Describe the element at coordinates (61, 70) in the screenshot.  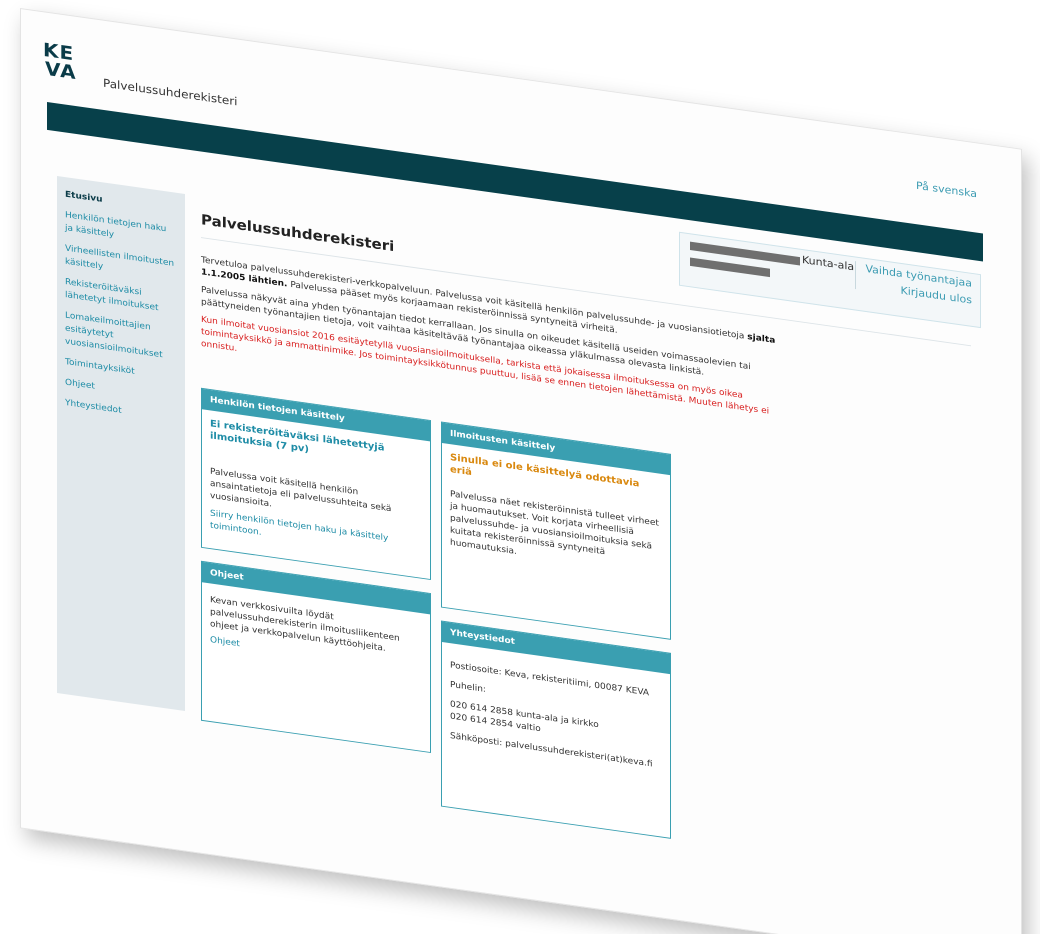
I see `logo-text-bottom: VA` at that location.